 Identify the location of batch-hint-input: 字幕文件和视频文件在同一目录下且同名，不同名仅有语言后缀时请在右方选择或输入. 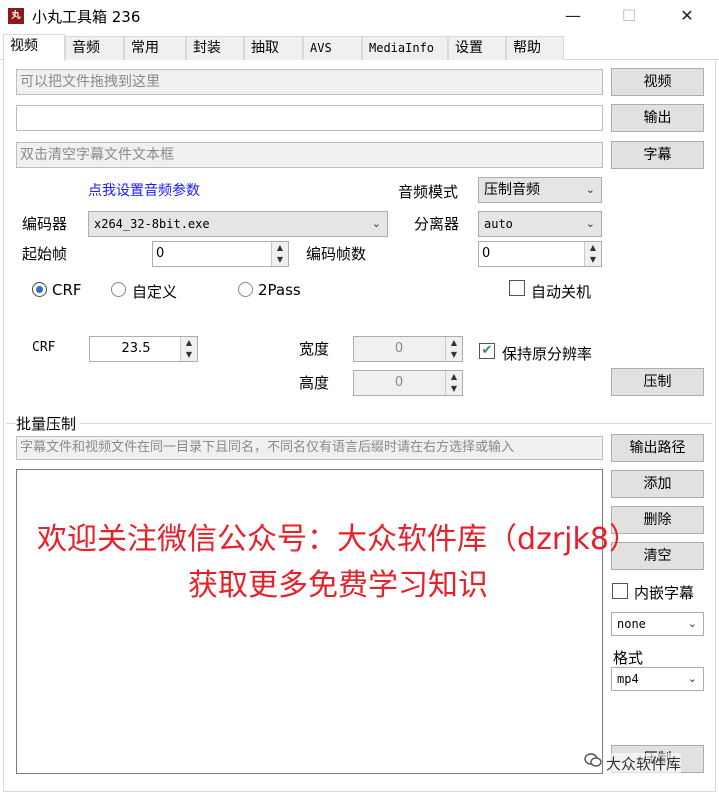
(309, 448).